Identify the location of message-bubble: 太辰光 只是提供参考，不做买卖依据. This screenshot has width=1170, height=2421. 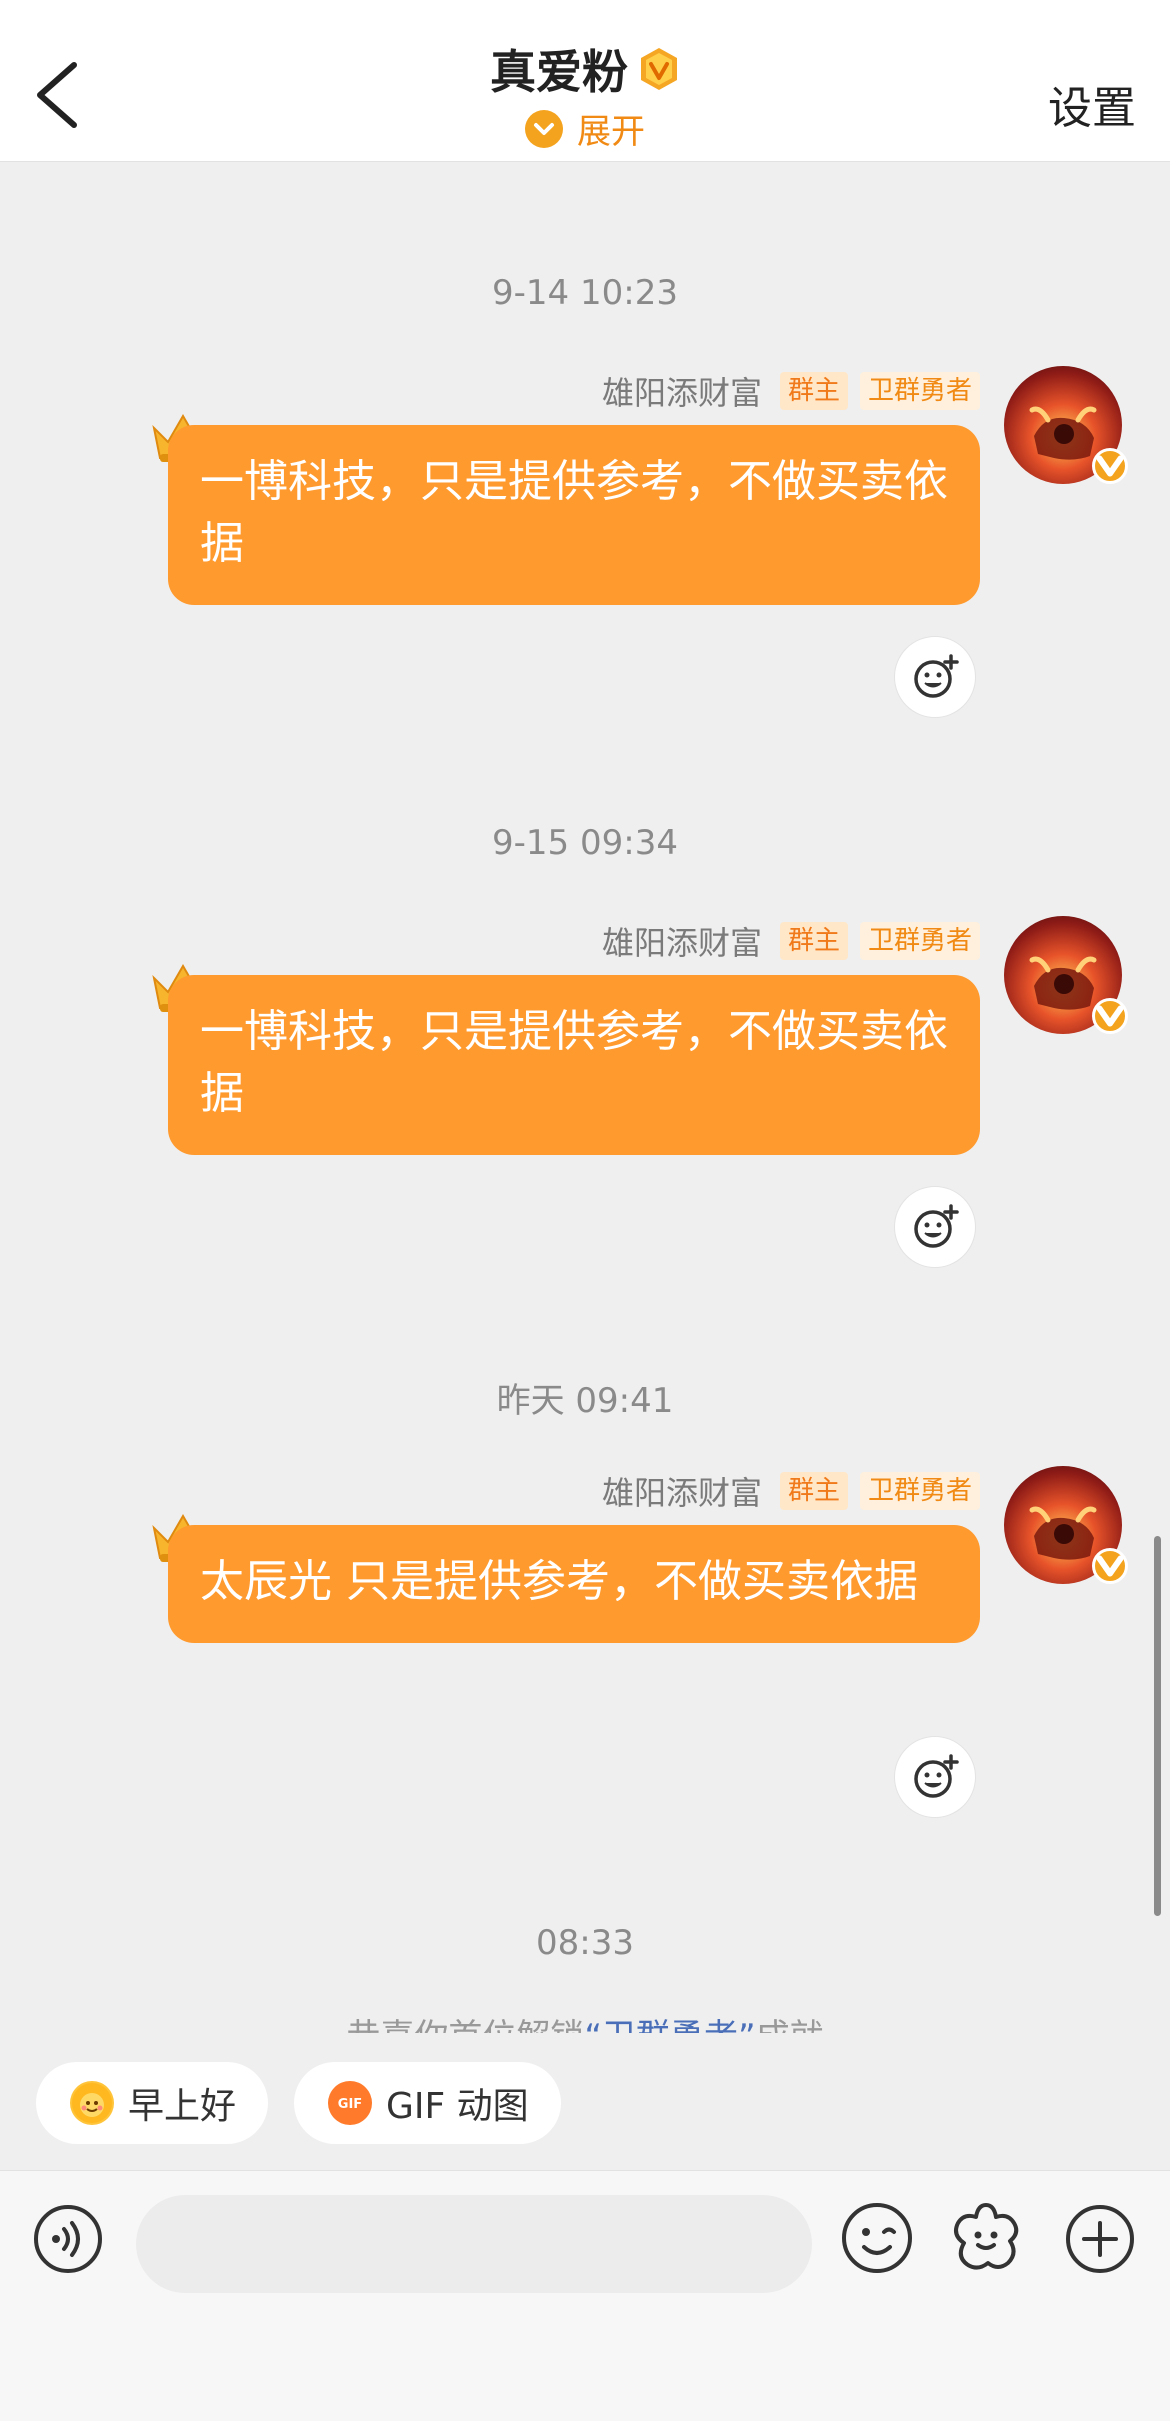
(574, 1584).